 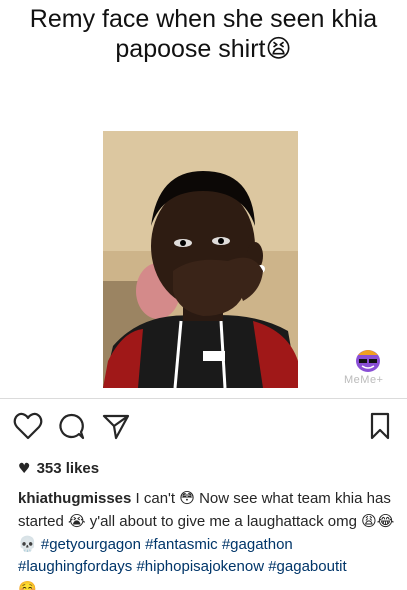 I want to click on hashtag-laughingfordays: #laughingfordays, so click(x=75, y=566).